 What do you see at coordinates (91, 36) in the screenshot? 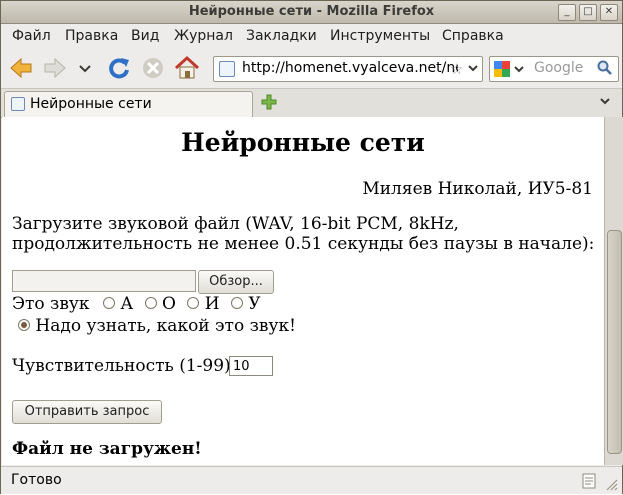
I see `menu-edit: Правка` at bounding box center [91, 36].